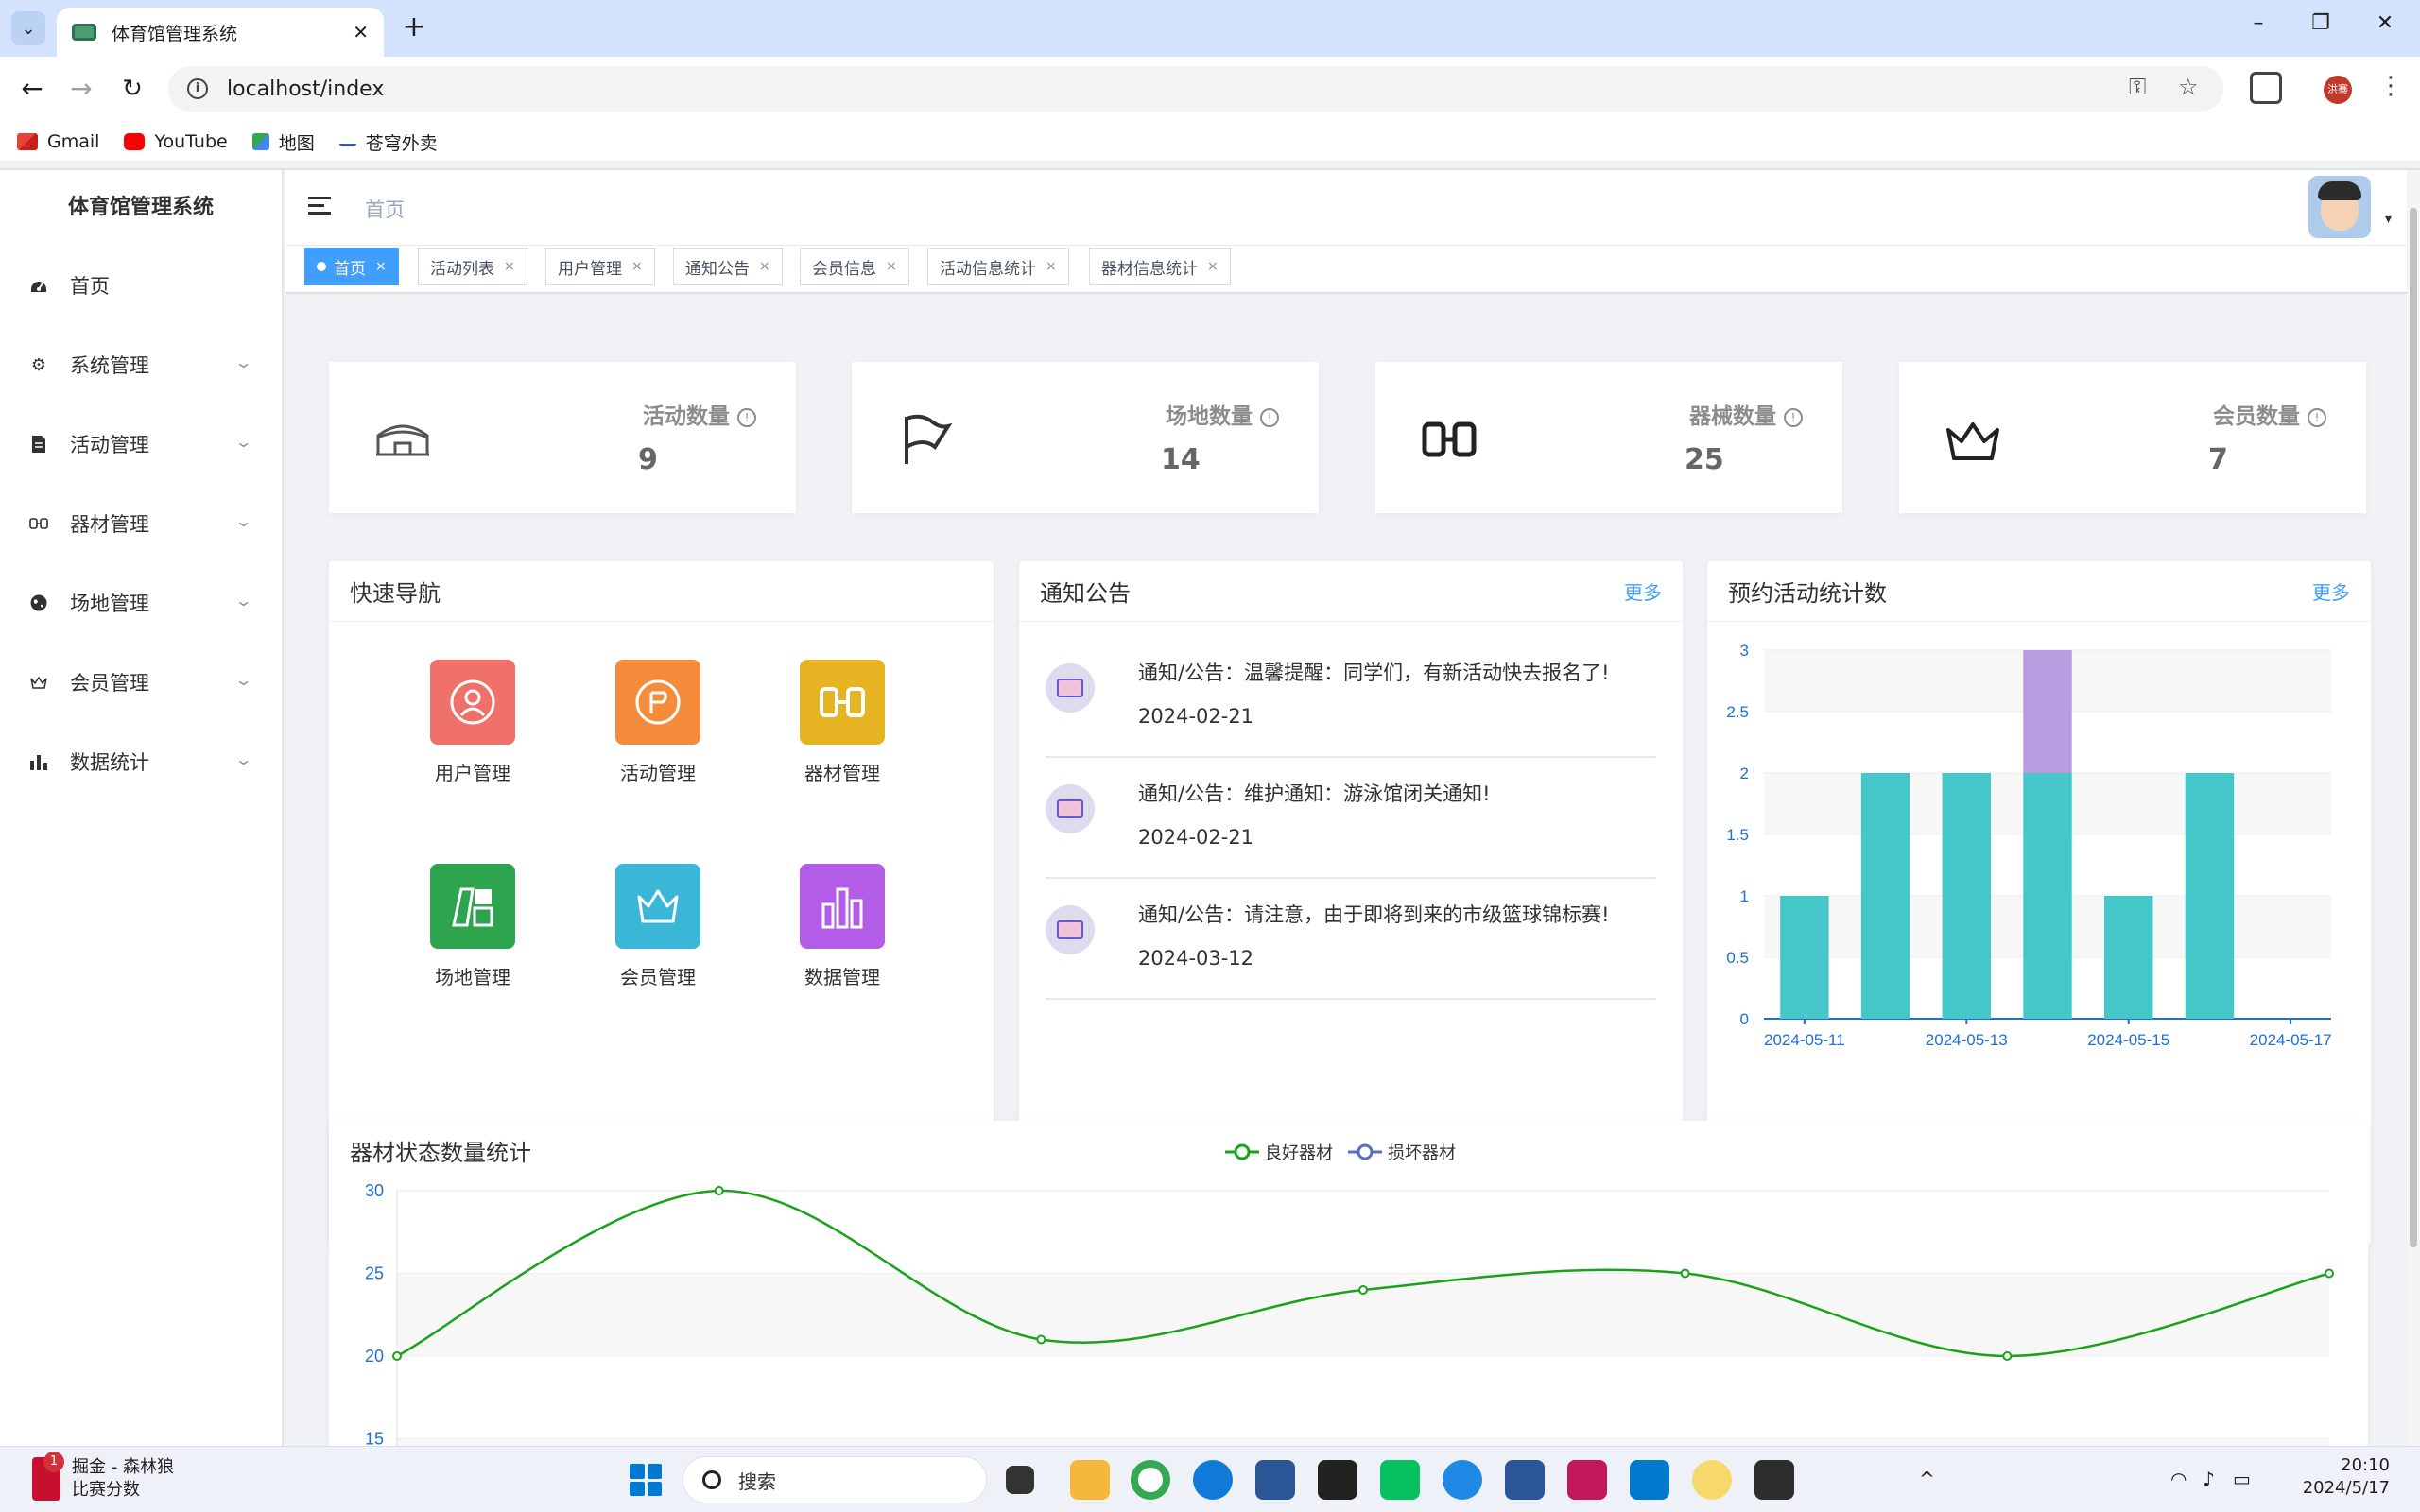 Image resolution: width=2420 pixels, height=1512 pixels. I want to click on quick-nav-label: 用户管理, so click(472, 773).